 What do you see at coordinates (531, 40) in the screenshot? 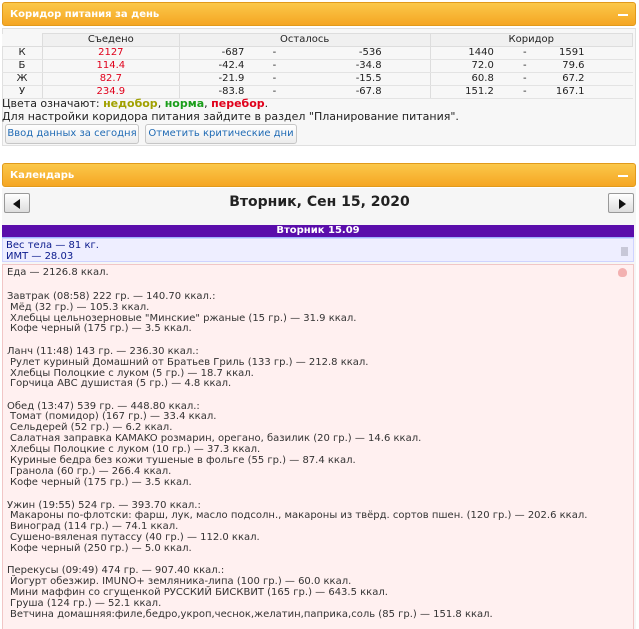
I see `corridor-header: Коридор` at bounding box center [531, 40].